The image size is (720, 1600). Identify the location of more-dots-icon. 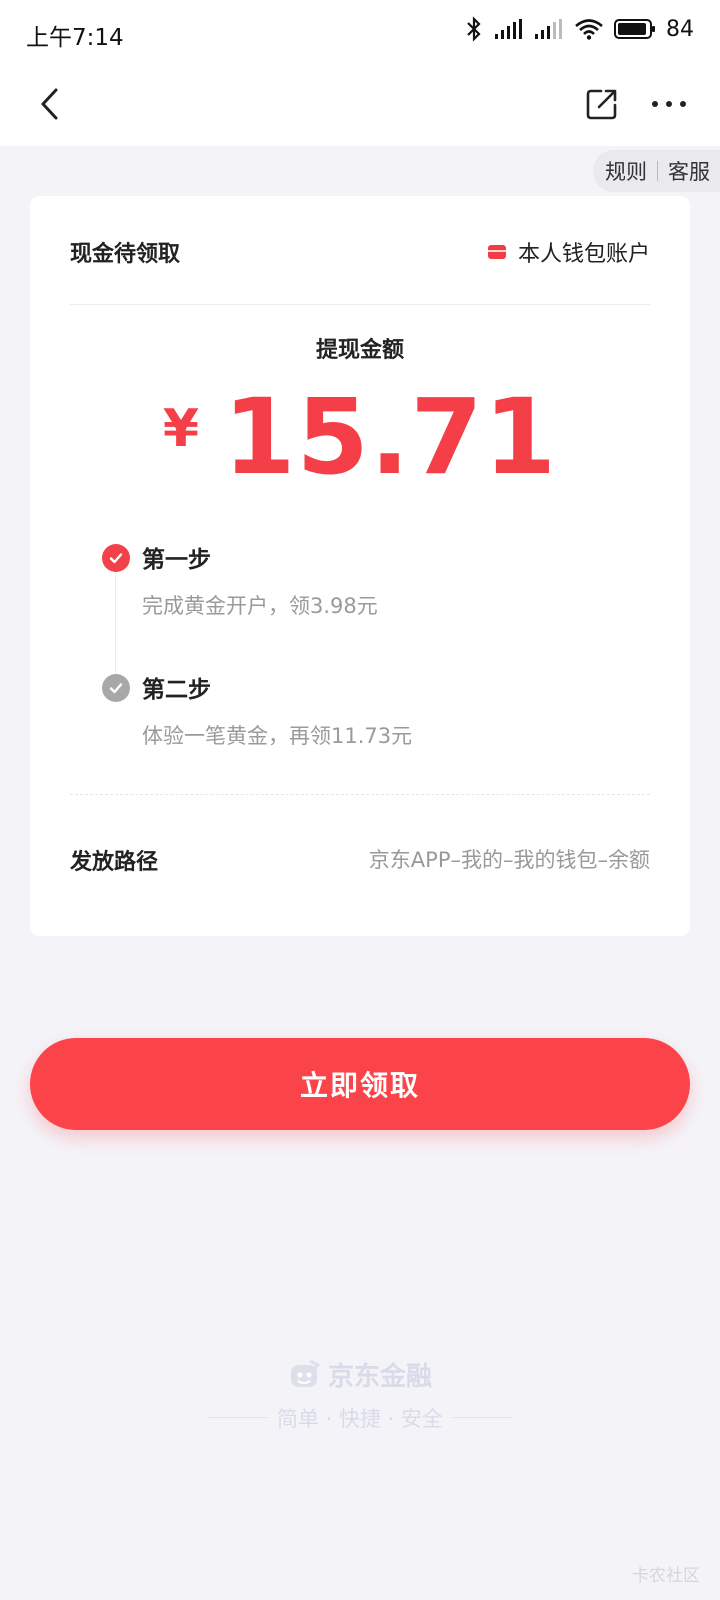
(669, 104).